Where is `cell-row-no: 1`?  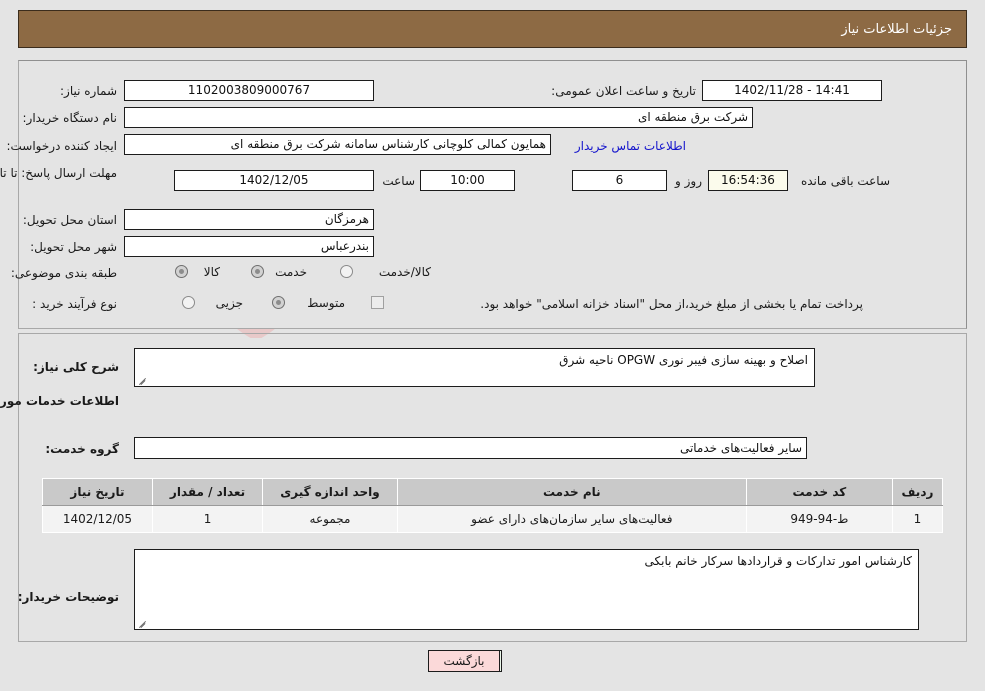
cell-row-no: 1 is located at coordinates (917, 519).